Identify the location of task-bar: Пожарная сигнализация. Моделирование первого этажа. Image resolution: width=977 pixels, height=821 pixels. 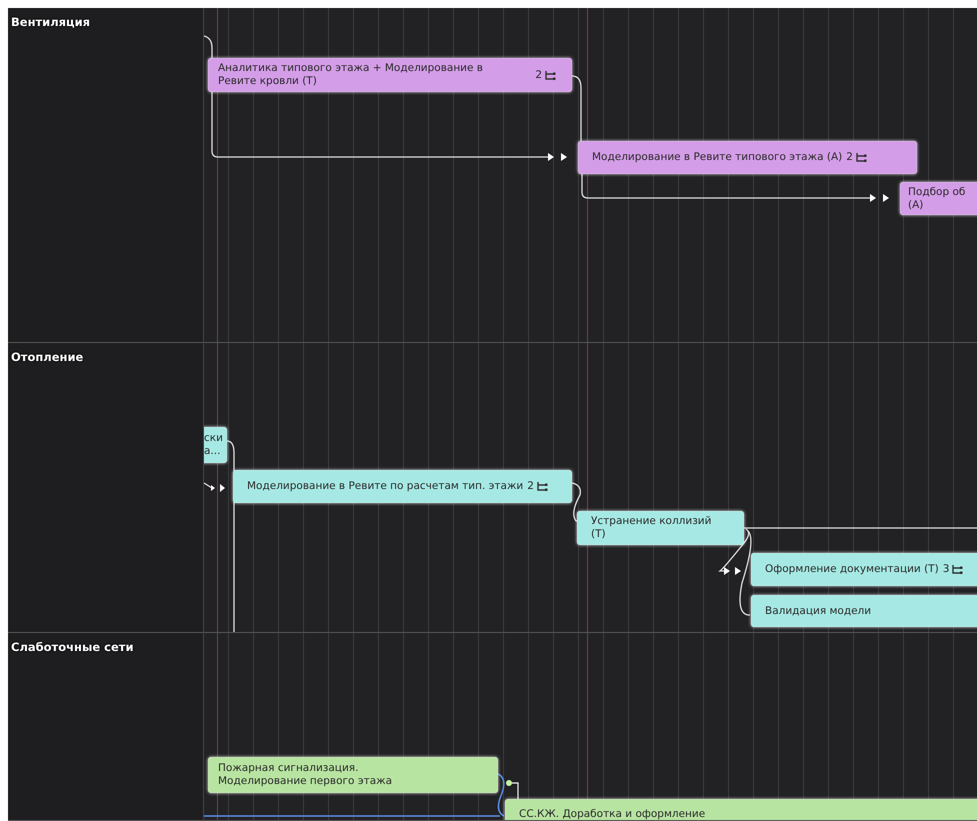
(353, 775).